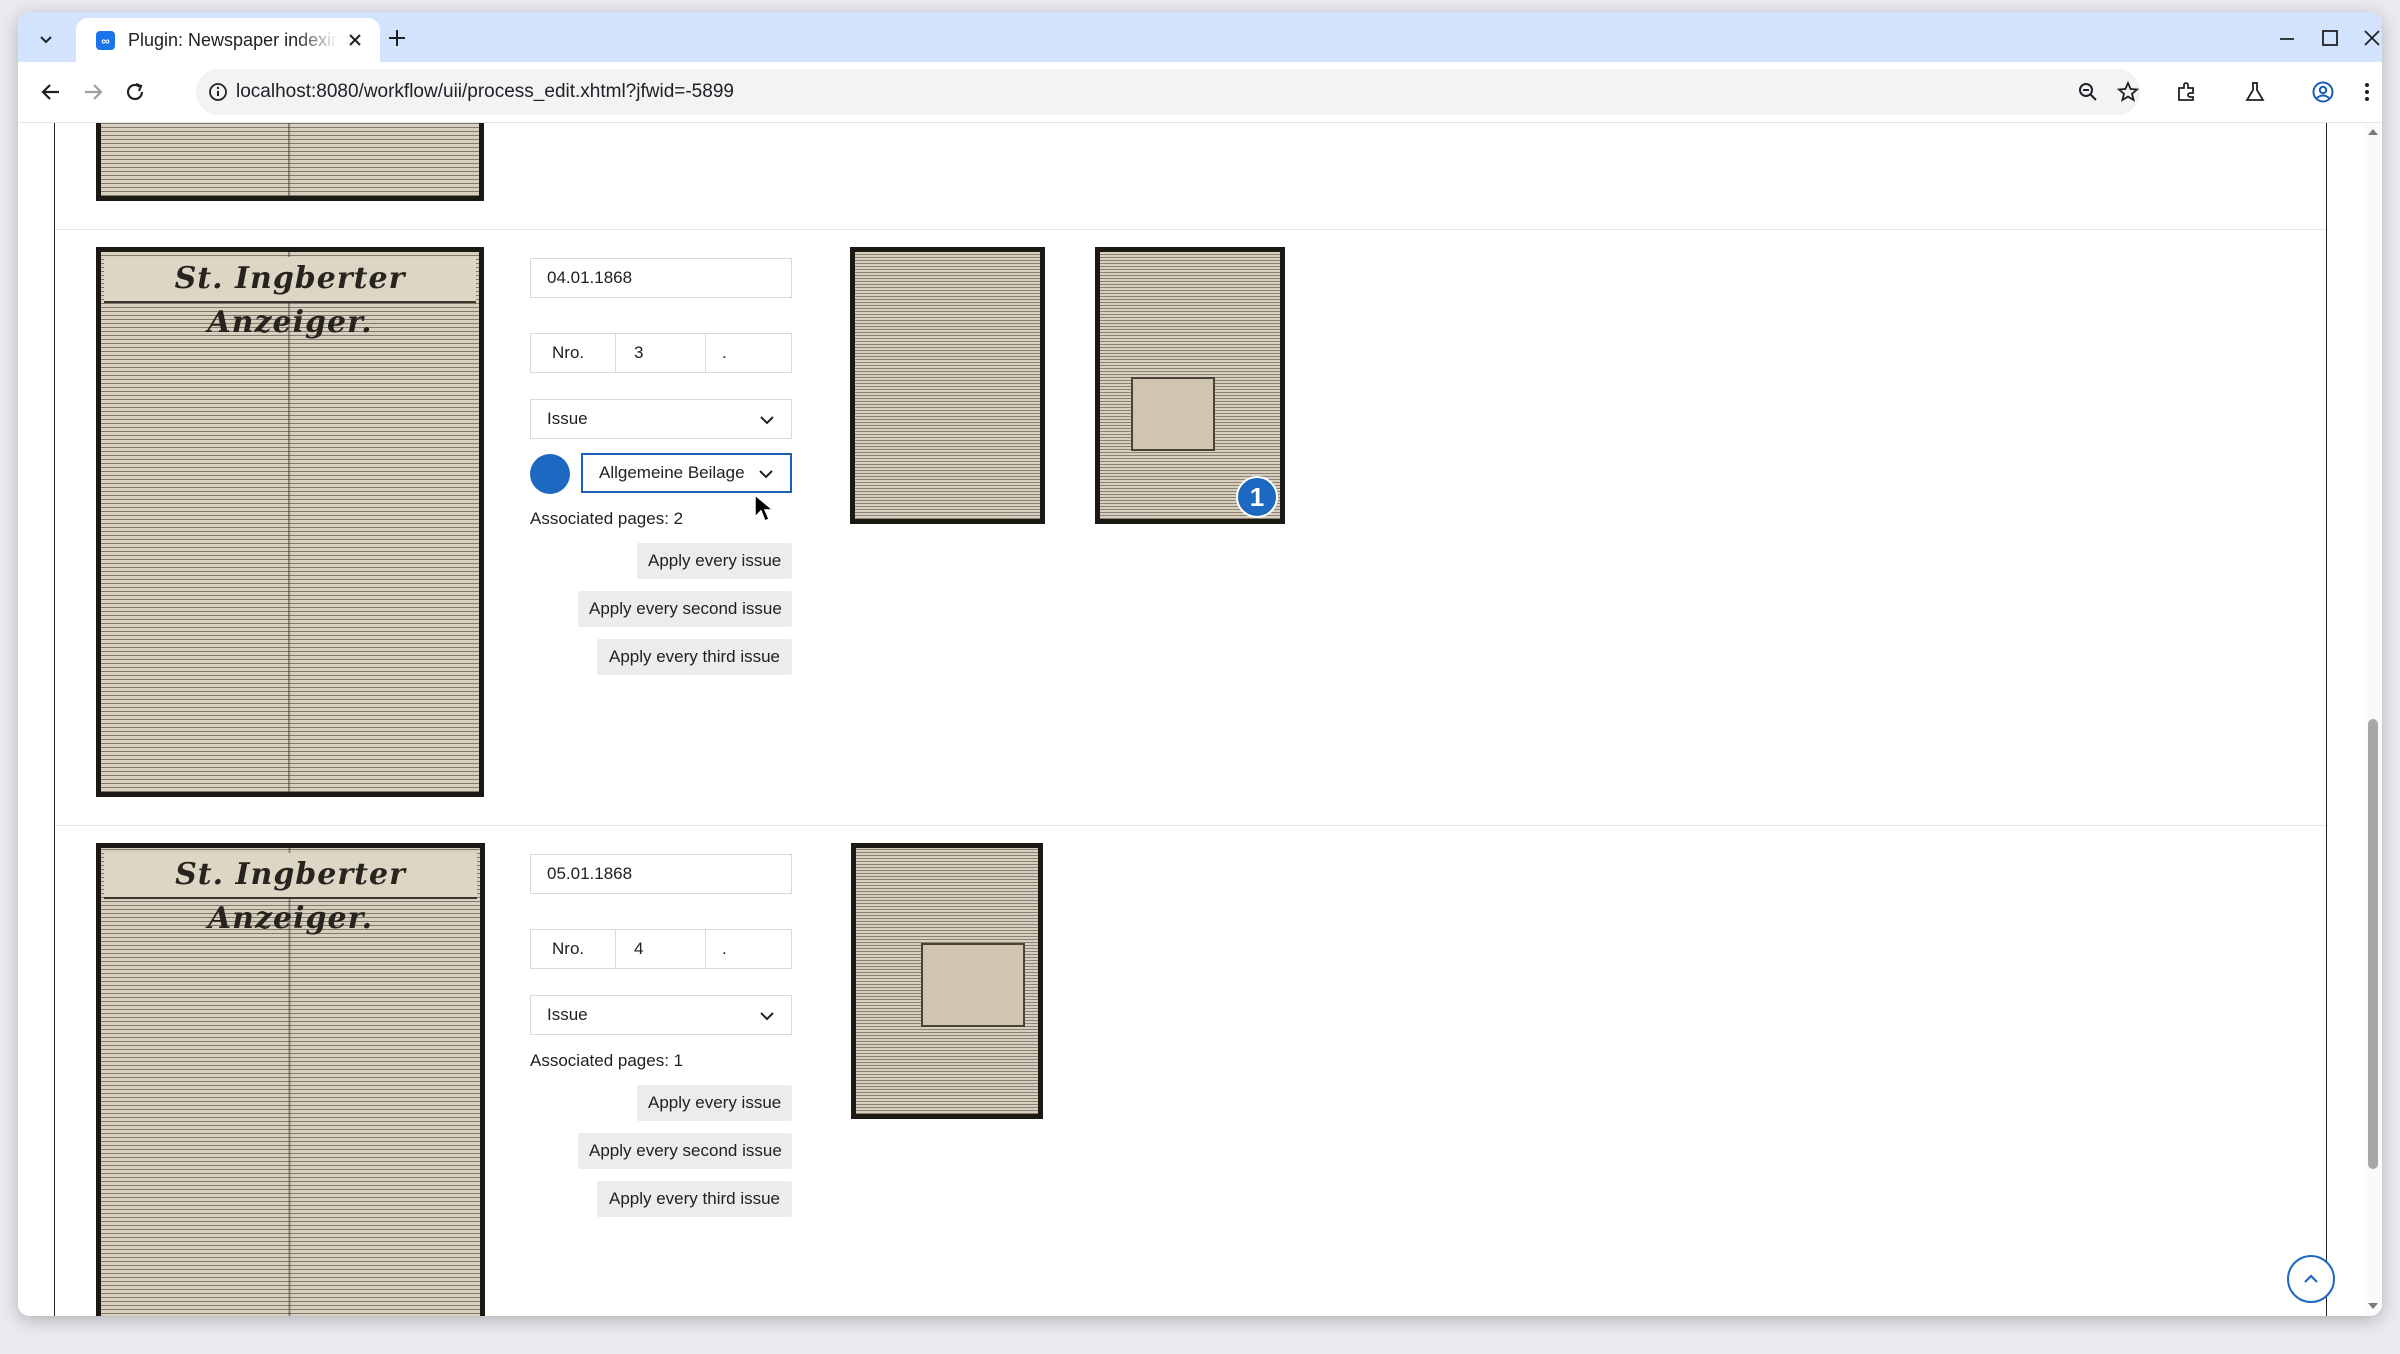 The height and width of the screenshot is (1354, 2400). I want to click on issue-previous-image, so click(290, 162).